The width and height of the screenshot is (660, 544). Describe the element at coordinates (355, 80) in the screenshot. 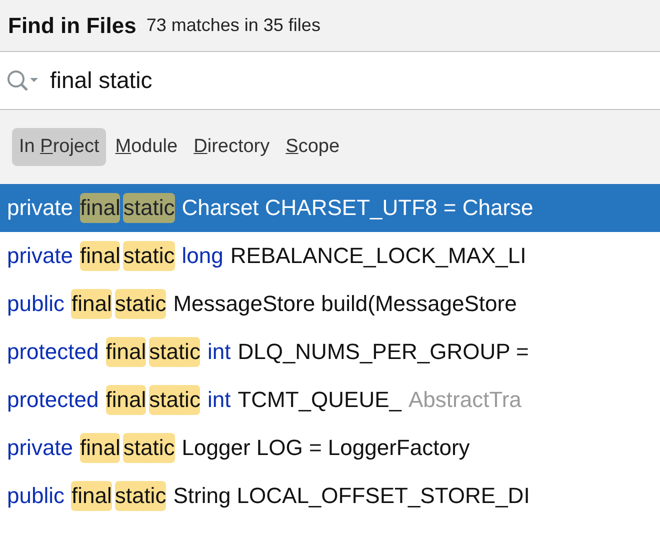

I see `search-field: final static` at that location.